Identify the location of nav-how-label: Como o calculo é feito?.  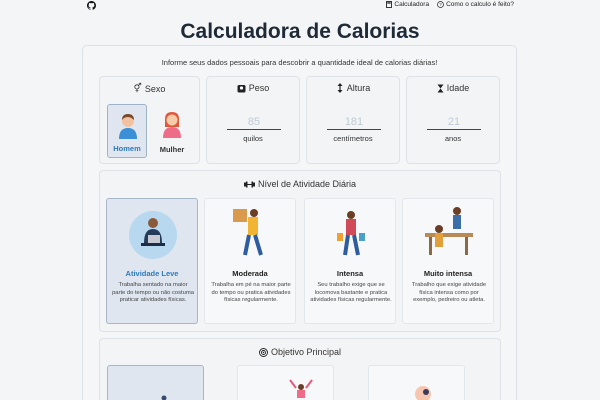
(480, 4).